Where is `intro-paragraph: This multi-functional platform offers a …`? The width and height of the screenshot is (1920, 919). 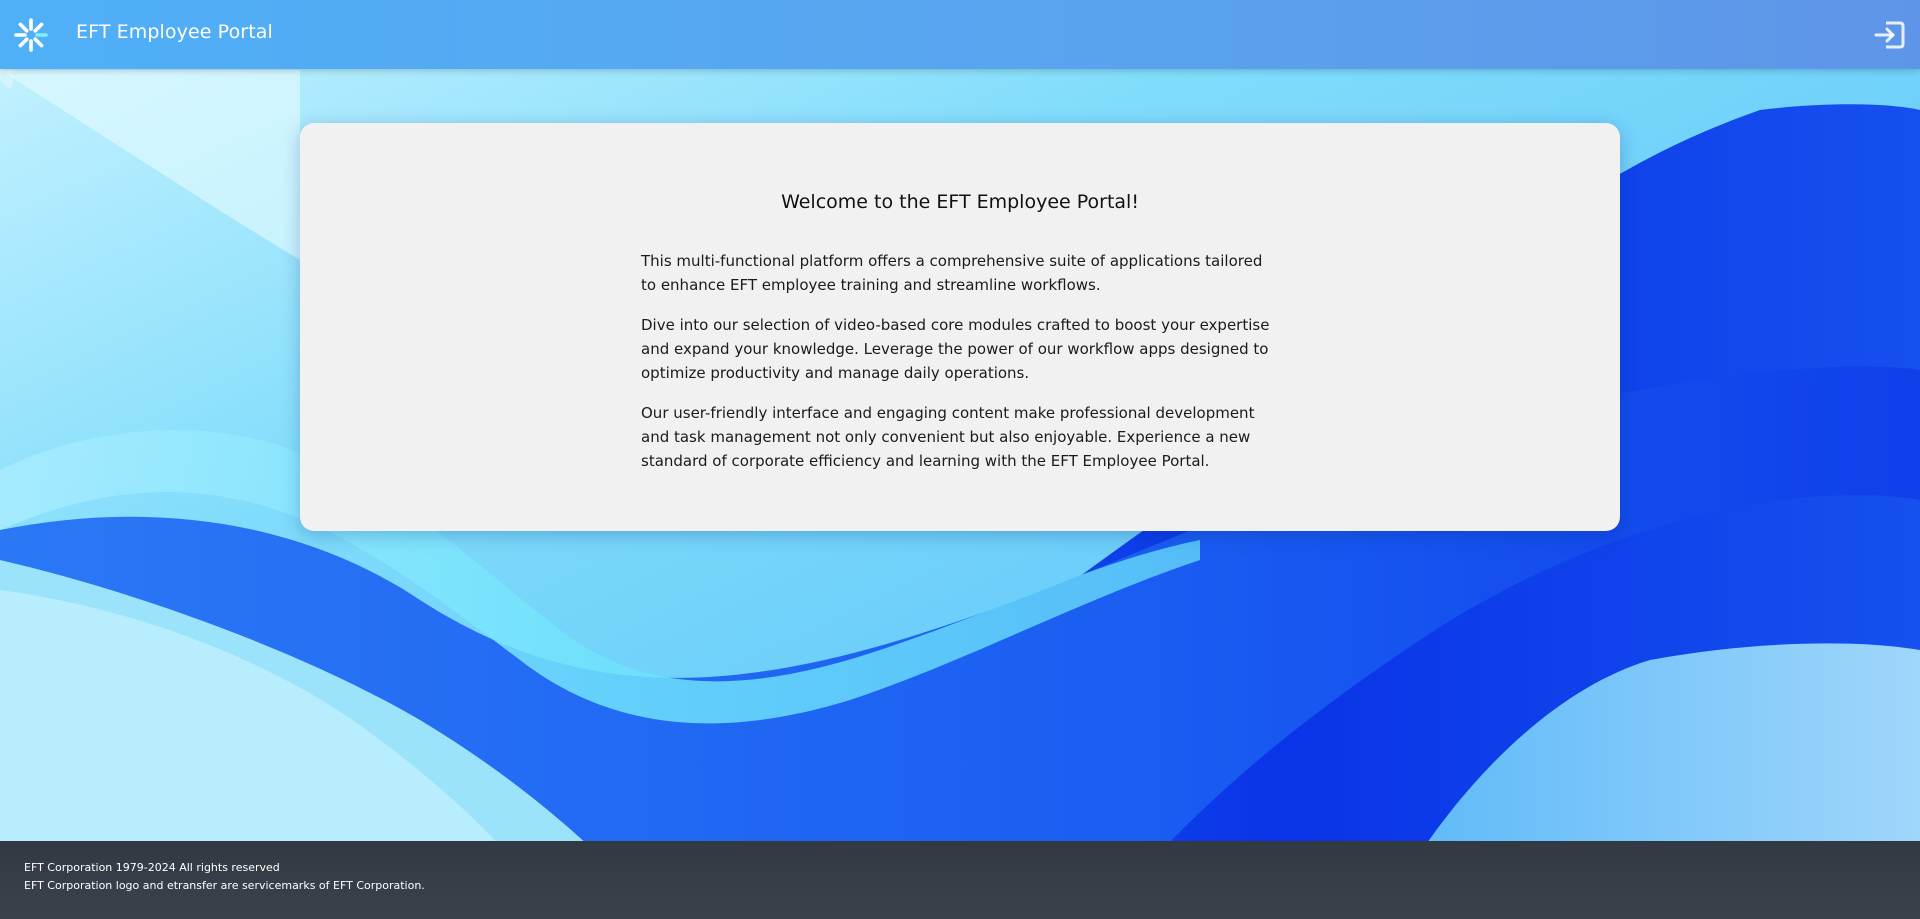
intro-paragraph: This multi-functional platform offers a … is located at coordinates (952, 273).